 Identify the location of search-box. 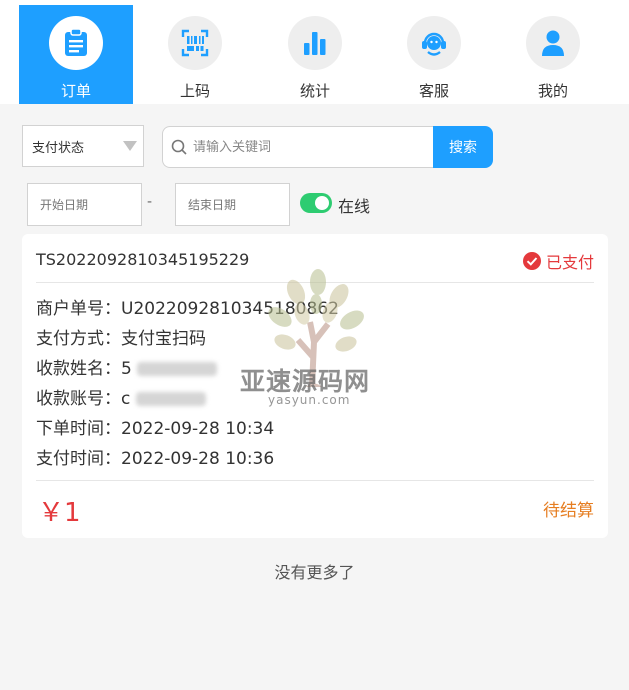
(298, 147).